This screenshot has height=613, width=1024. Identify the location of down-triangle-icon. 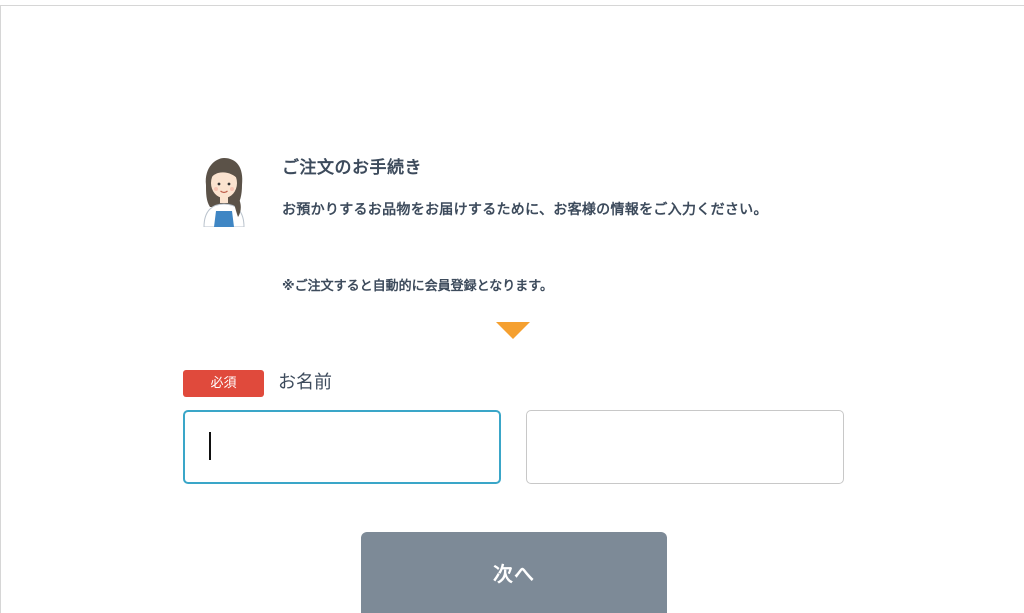
(513, 330).